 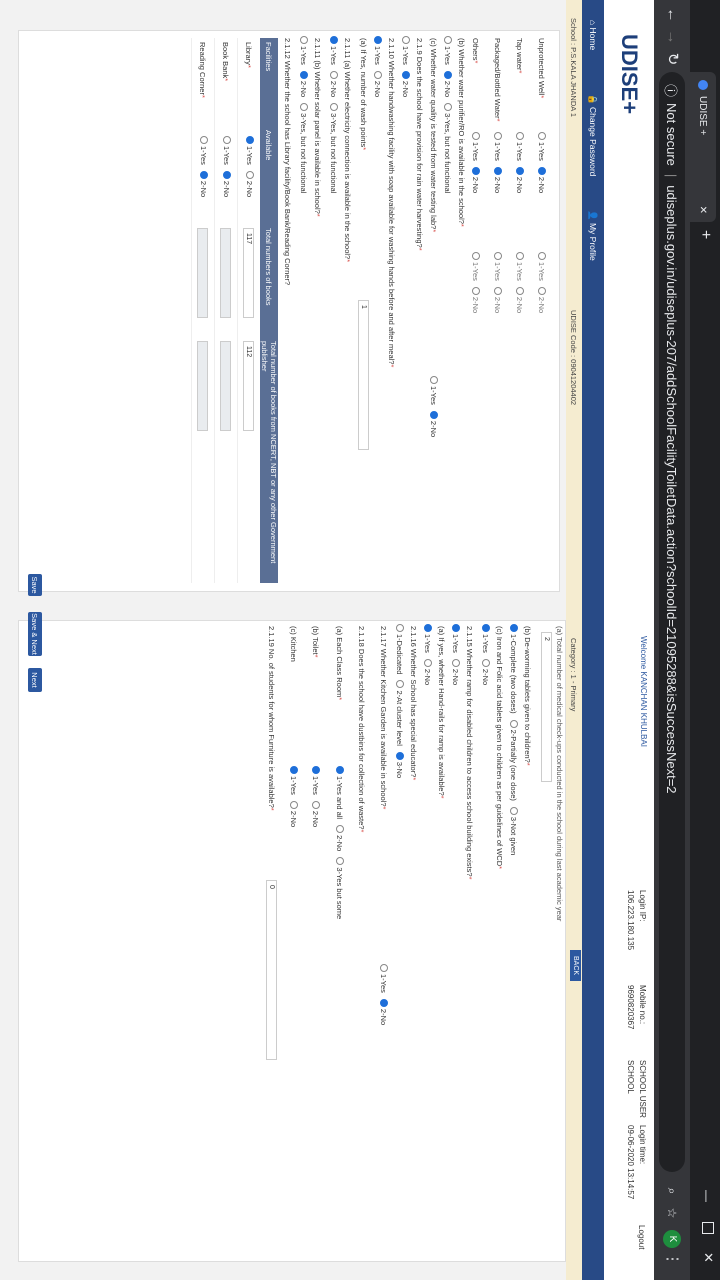 What do you see at coordinates (35, 680) in the screenshot?
I see `next-button: Next` at bounding box center [35, 680].